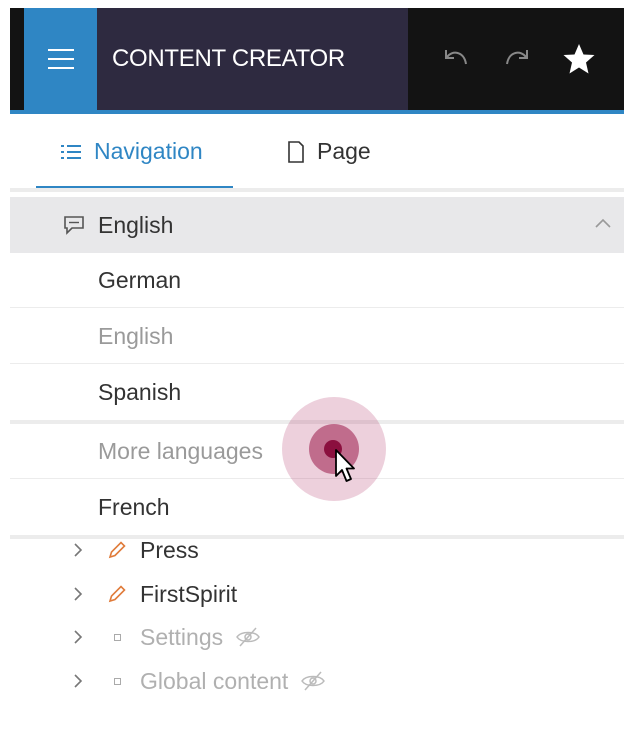 The image size is (624, 738). What do you see at coordinates (189, 593) in the screenshot?
I see `tree-item-label: FirstSpirit` at bounding box center [189, 593].